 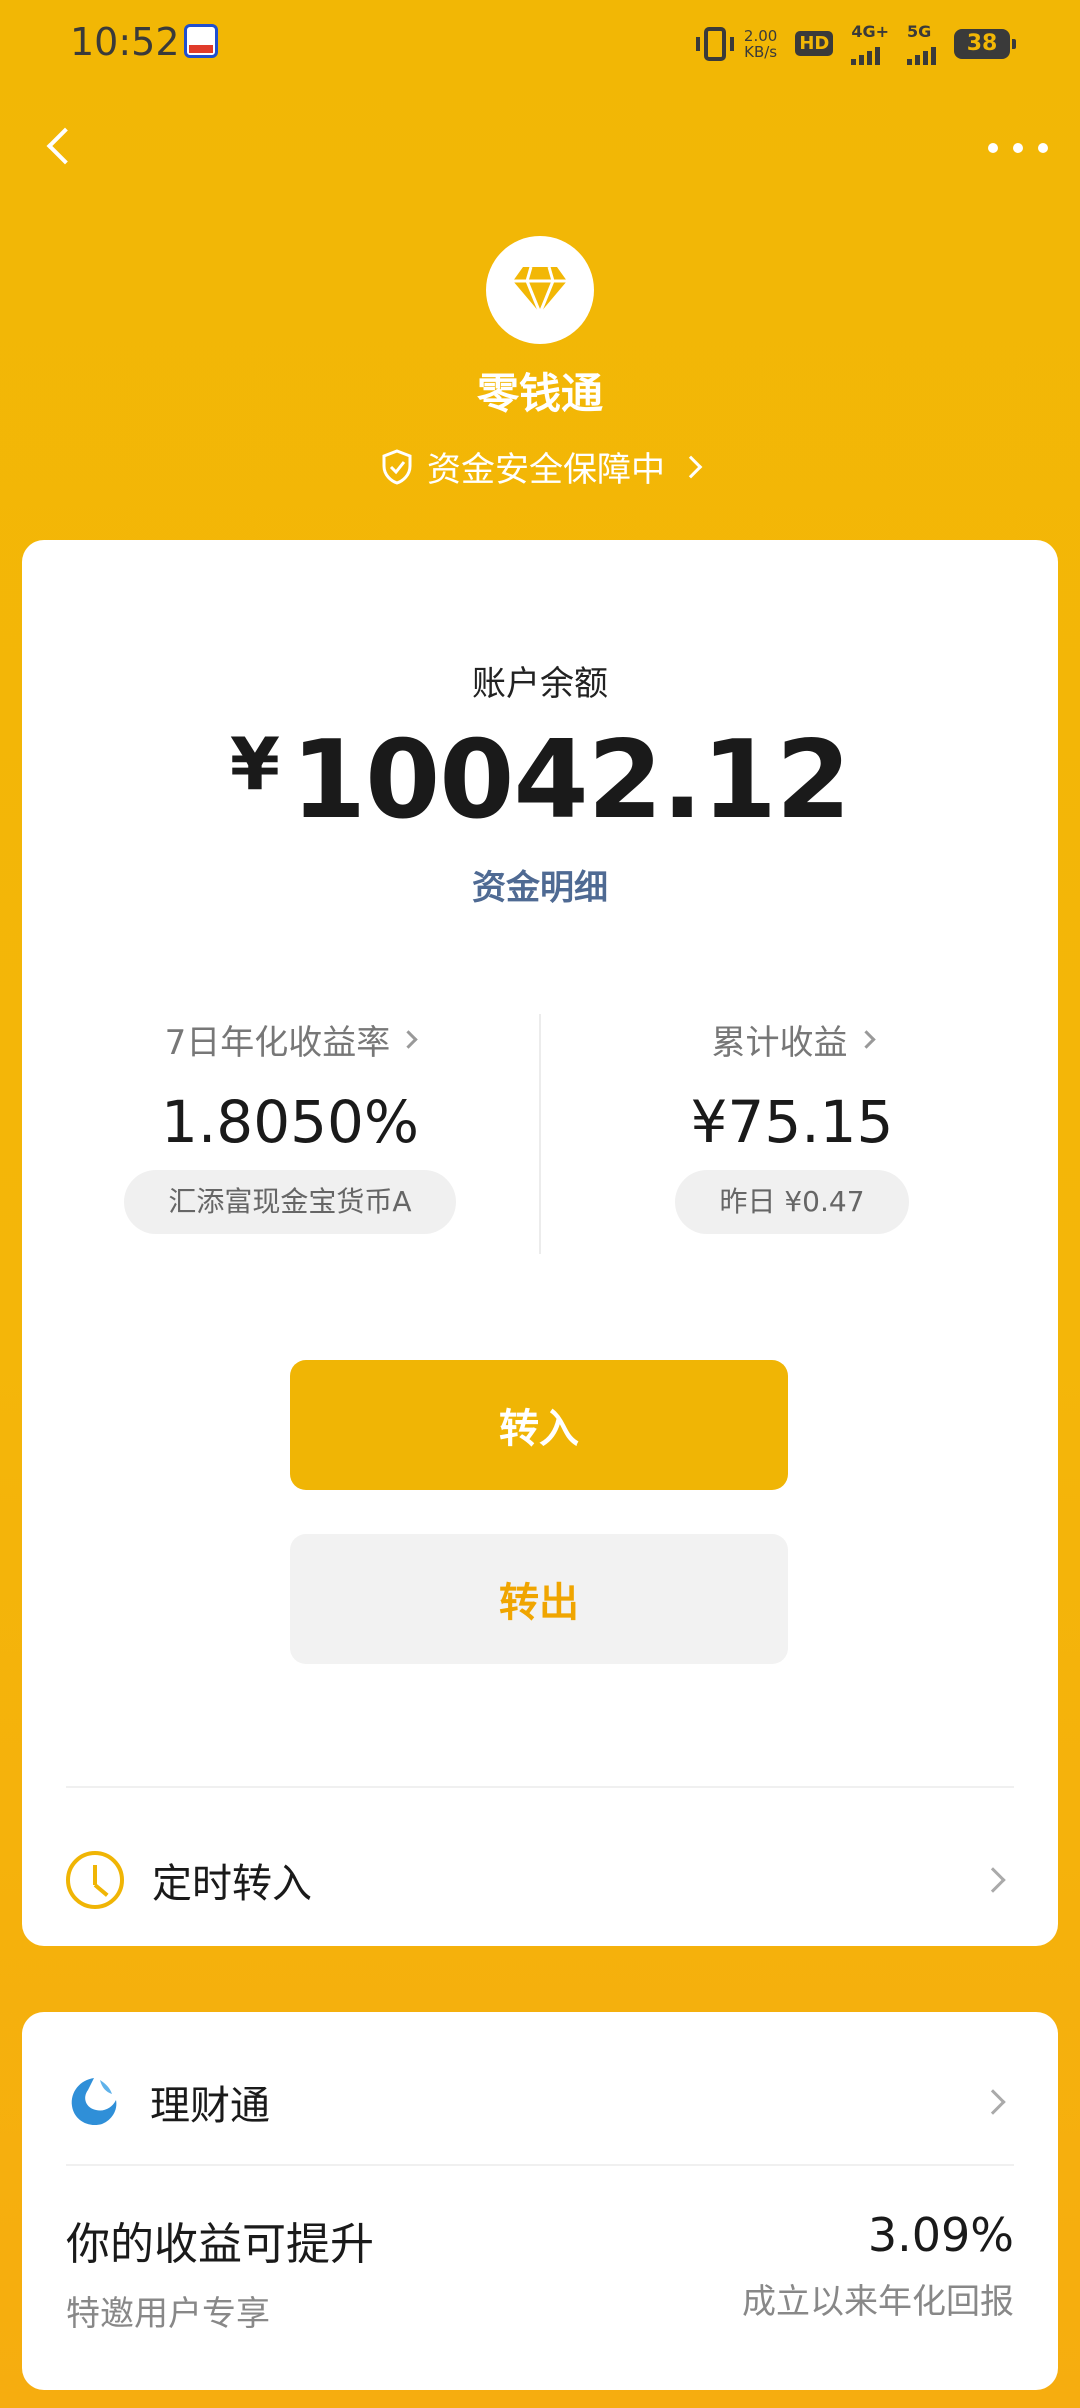 What do you see at coordinates (571, 780) in the screenshot?
I see `balance-value: 10042.12` at bounding box center [571, 780].